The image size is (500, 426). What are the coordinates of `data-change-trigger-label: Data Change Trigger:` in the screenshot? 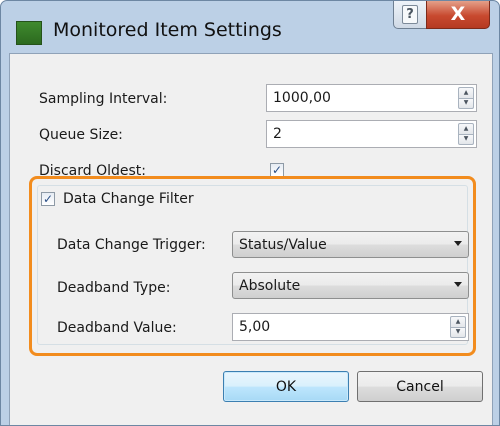 It's located at (131, 245).